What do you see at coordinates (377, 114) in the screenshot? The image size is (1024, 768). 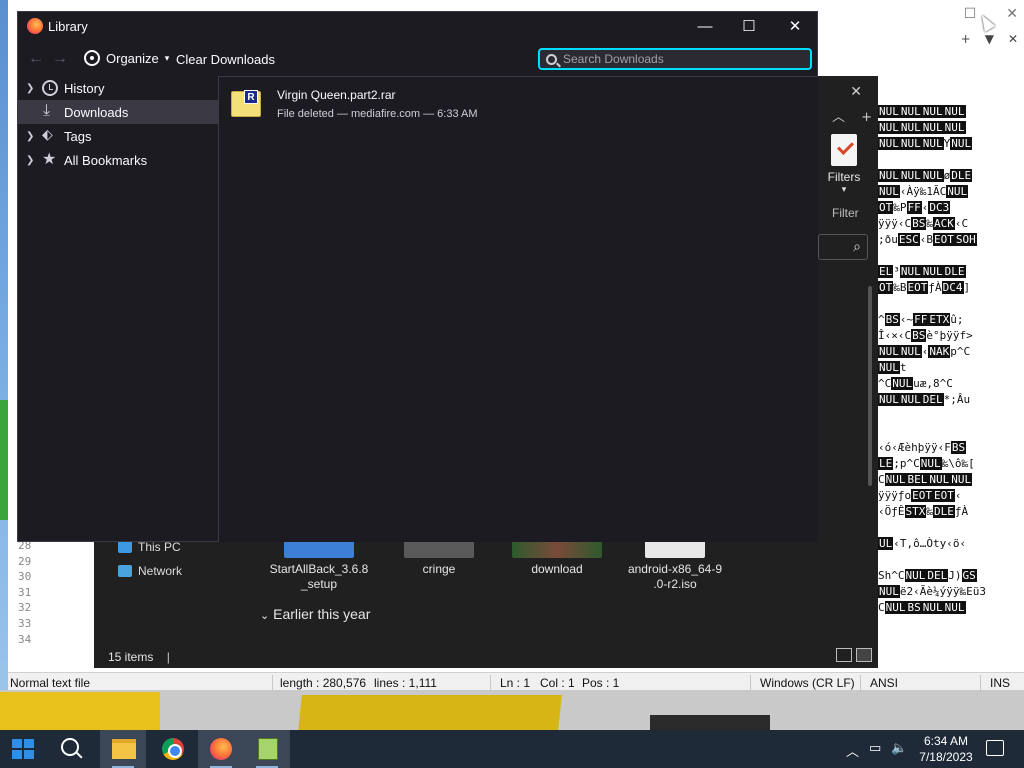 I see `download-status: File deleted — mediafire.com — 6:33 AM` at bounding box center [377, 114].